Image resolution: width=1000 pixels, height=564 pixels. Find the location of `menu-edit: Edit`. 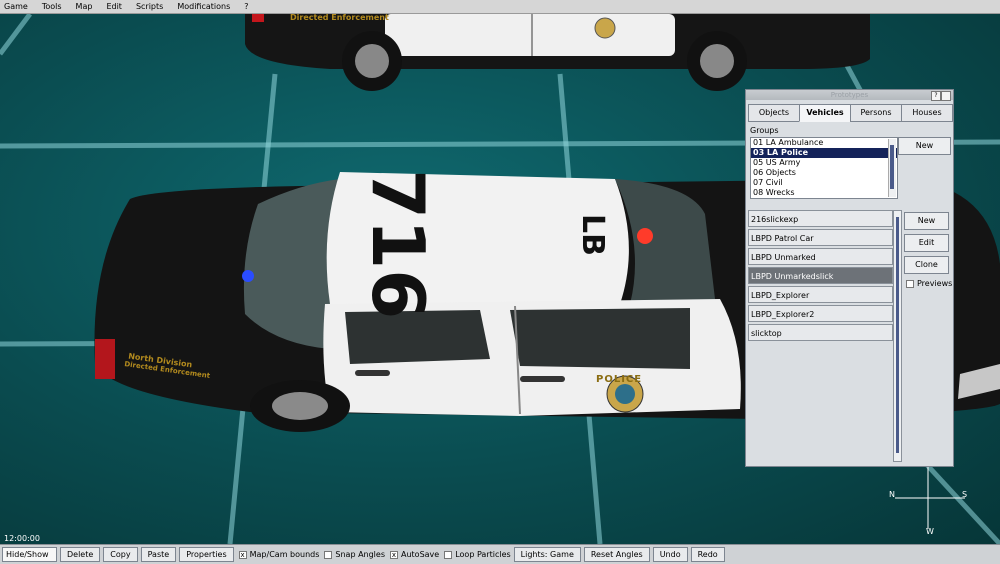

menu-edit: Edit is located at coordinates (117, 6).